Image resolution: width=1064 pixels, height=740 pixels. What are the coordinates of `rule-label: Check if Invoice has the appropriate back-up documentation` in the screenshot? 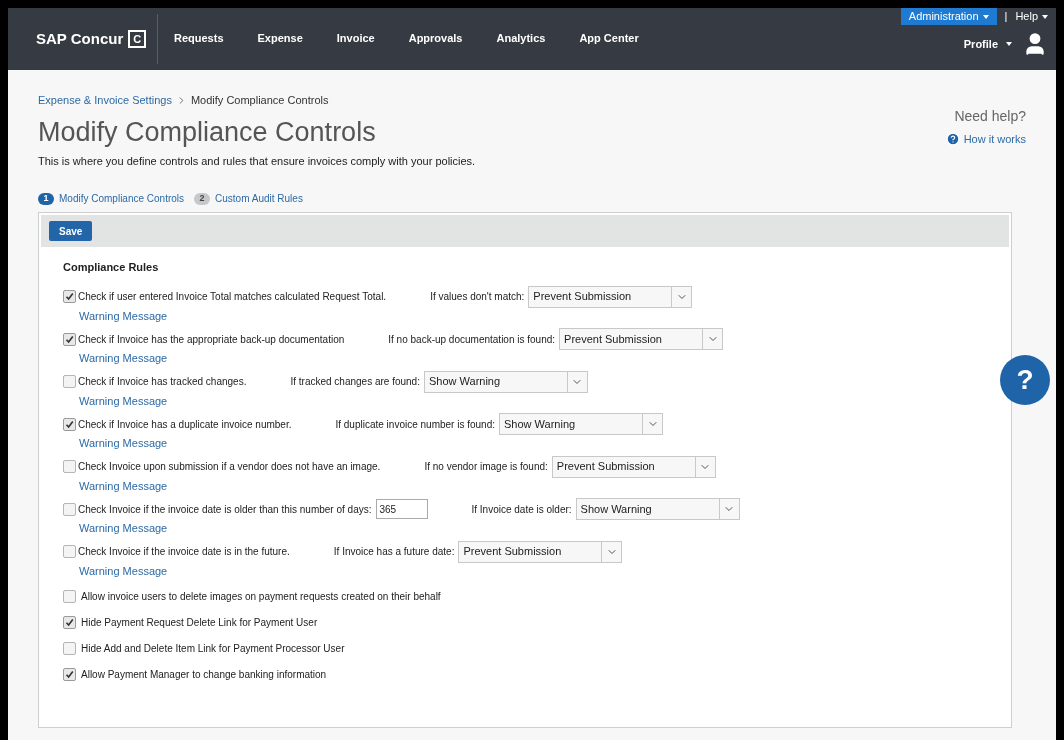 It's located at (211, 339).